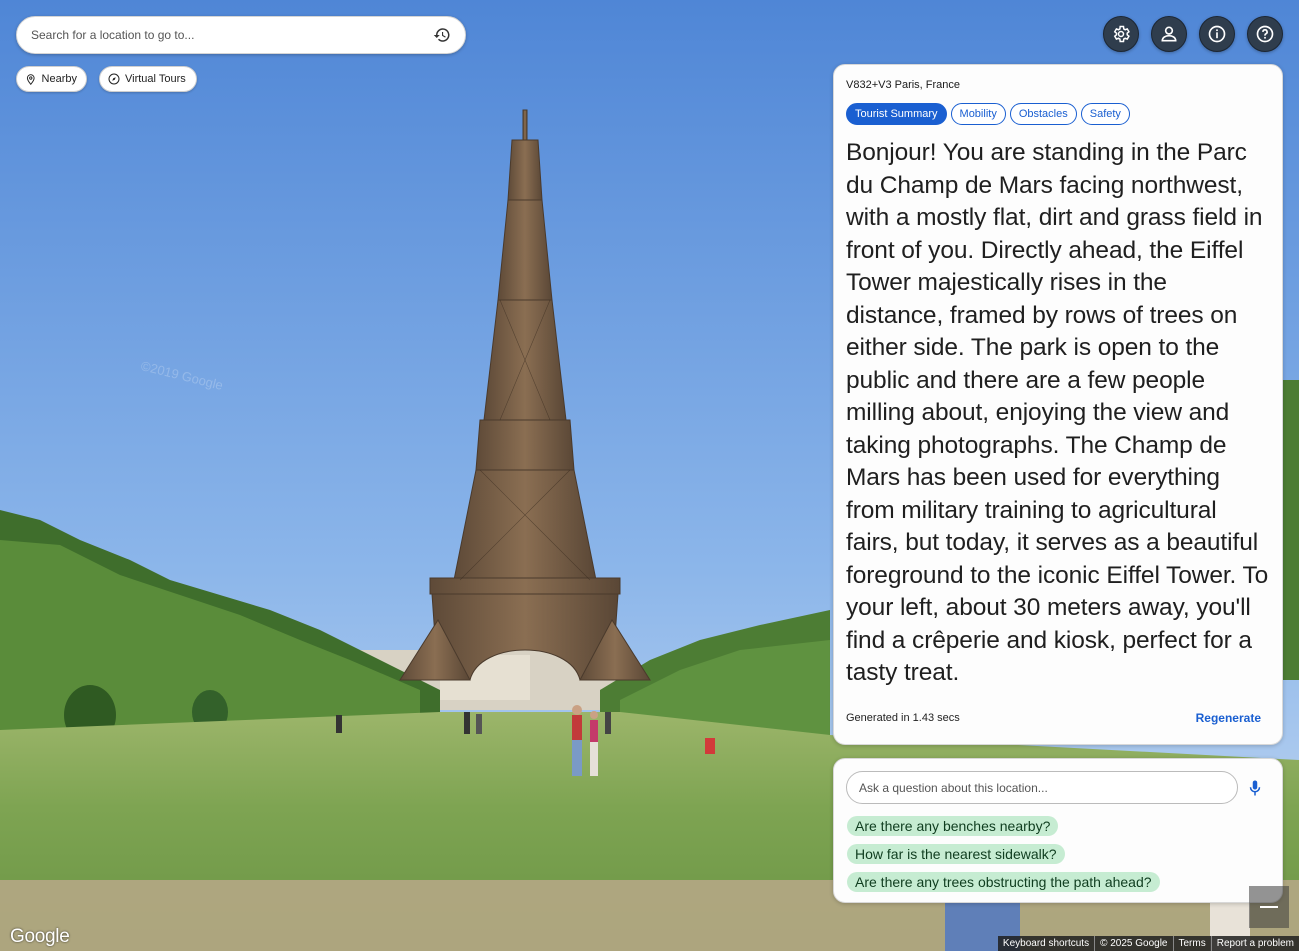  What do you see at coordinates (1043, 114) in the screenshot?
I see `tab-obstacles: Obstacles` at bounding box center [1043, 114].